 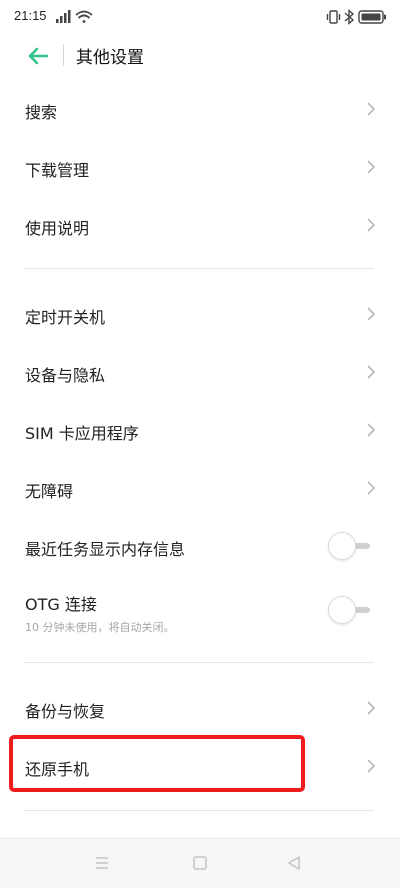 What do you see at coordinates (357, 17) in the screenshot?
I see `status-right-icons` at bounding box center [357, 17].